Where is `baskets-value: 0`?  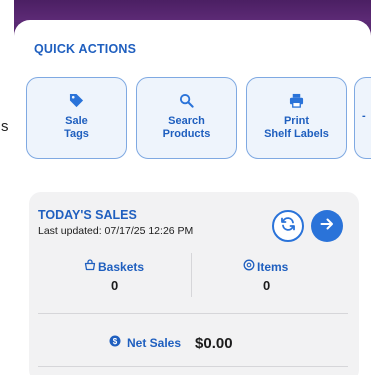 baskets-value: 0 is located at coordinates (115, 285).